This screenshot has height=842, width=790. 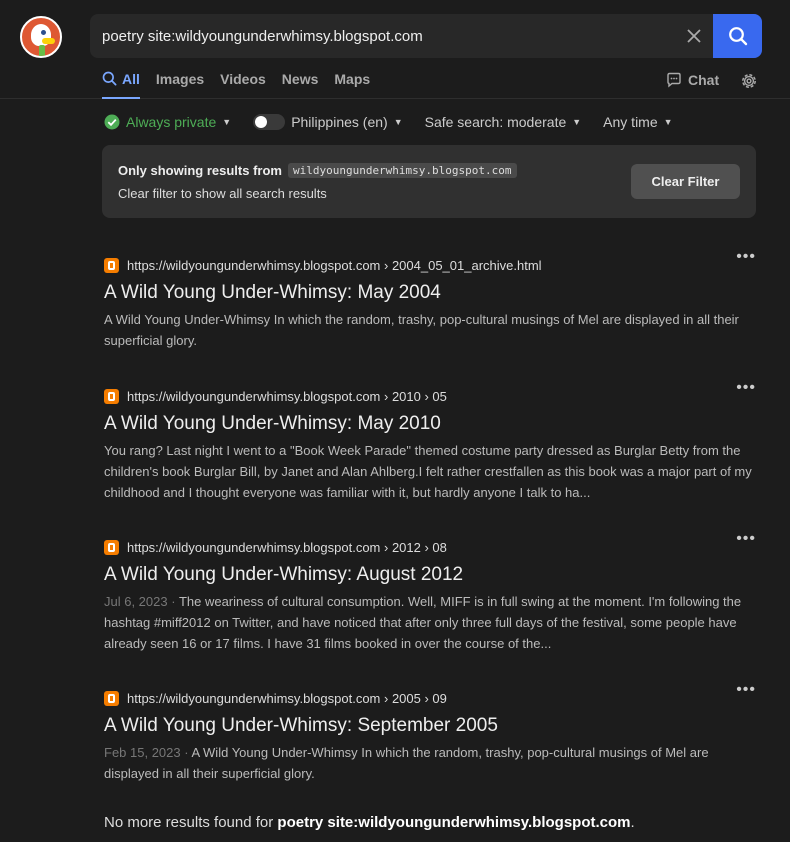 What do you see at coordinates (630, 122) in the screenshot?
I see `time-label: Any time` at bounding box center [630, 122].